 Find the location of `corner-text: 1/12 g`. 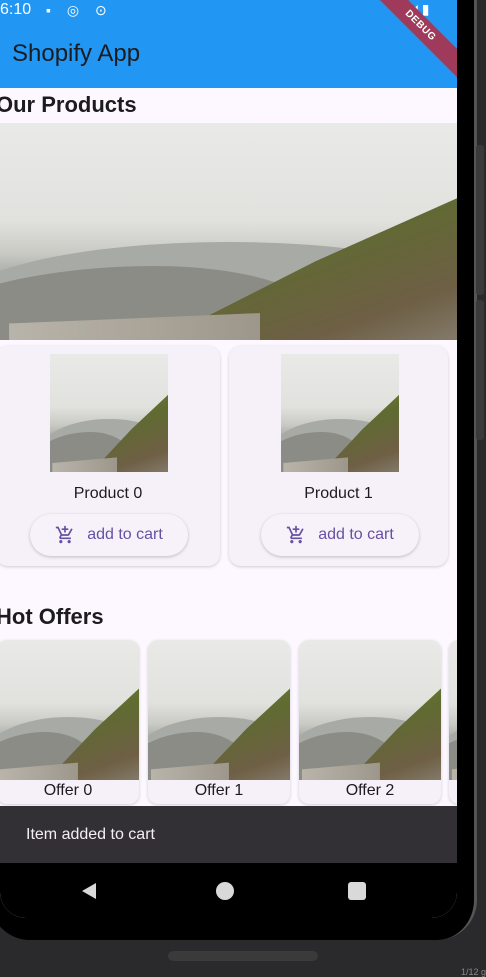

corner-text: 1/12 g is located at coordinates (473, 972).